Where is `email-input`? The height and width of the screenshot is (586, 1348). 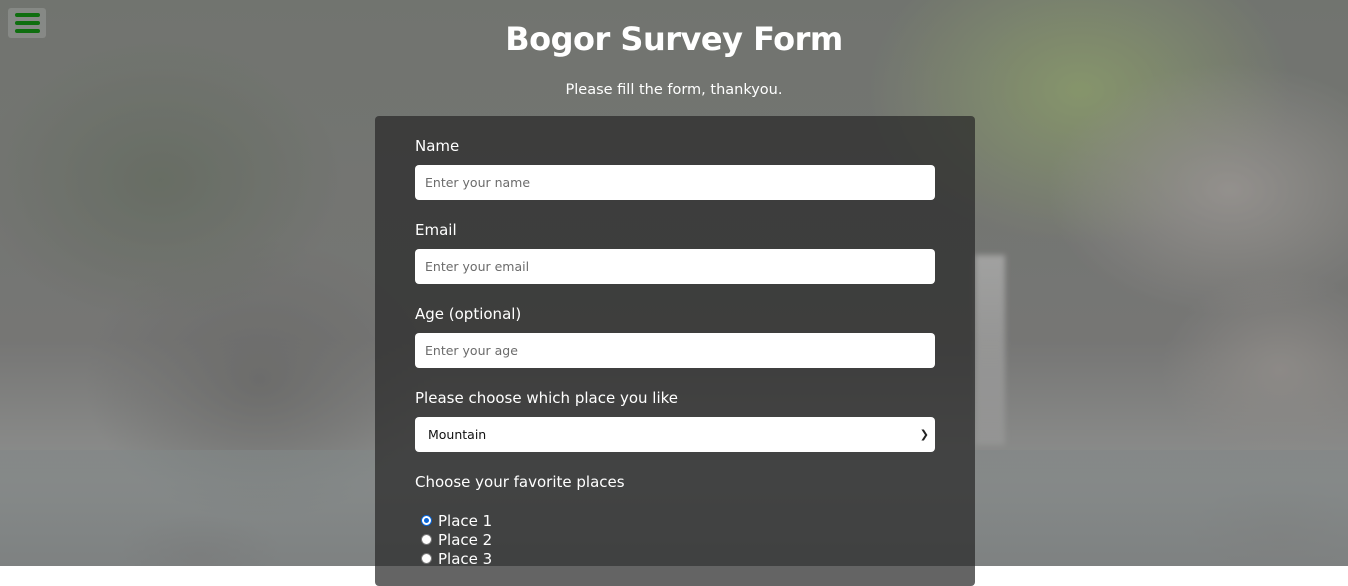 email-input is located at coordinates (675, 266).